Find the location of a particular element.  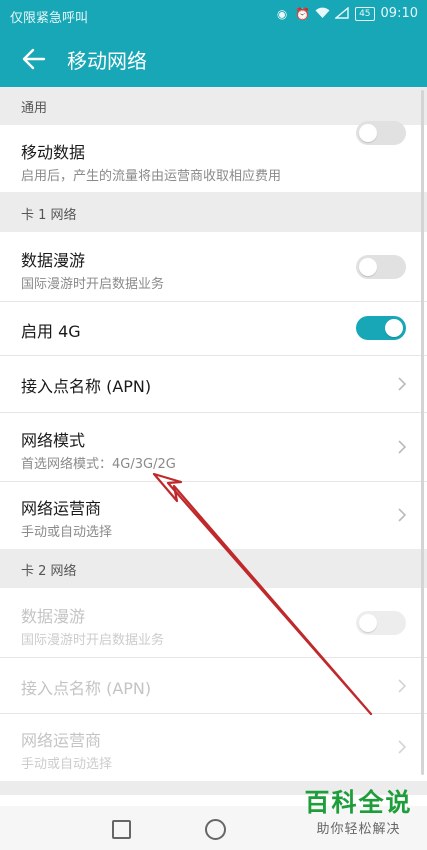

sim1-roaming-toggle is located at coordinates (381, 267).